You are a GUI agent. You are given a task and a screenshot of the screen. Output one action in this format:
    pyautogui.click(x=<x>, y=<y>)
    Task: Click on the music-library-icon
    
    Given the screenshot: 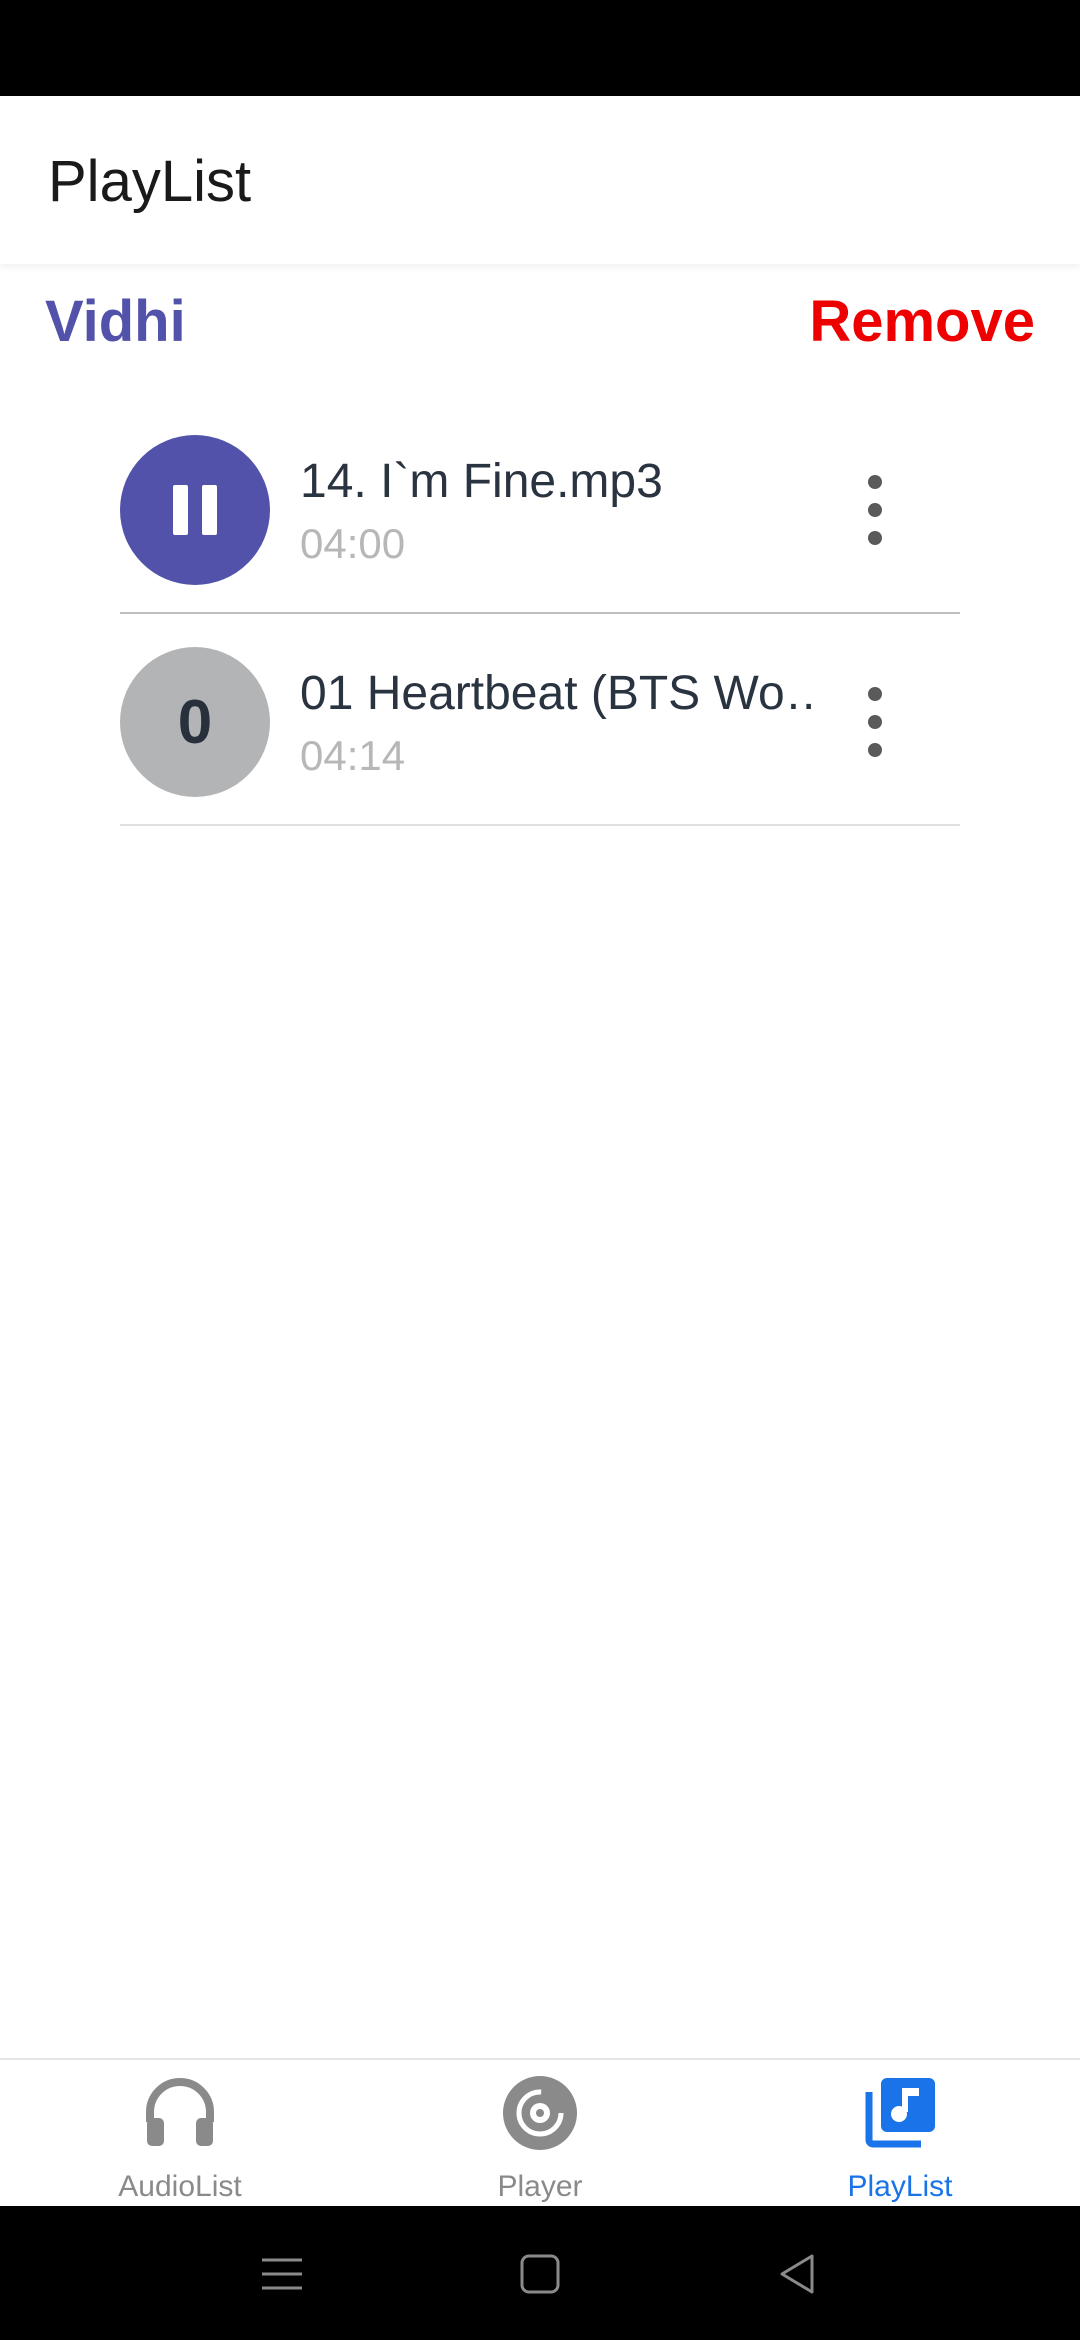 What is the action you would take?
    pyautogui.click(x=900, y=2113)
    